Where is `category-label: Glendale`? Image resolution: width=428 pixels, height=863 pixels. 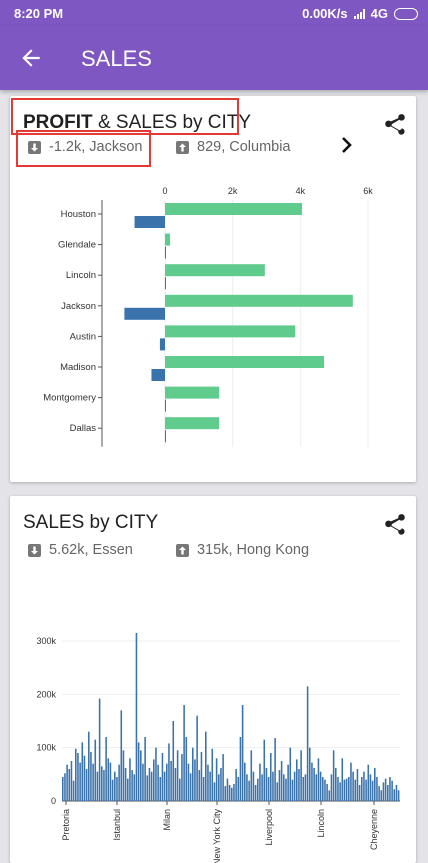
category-label: Glendale is located at coordinates (77, 245).